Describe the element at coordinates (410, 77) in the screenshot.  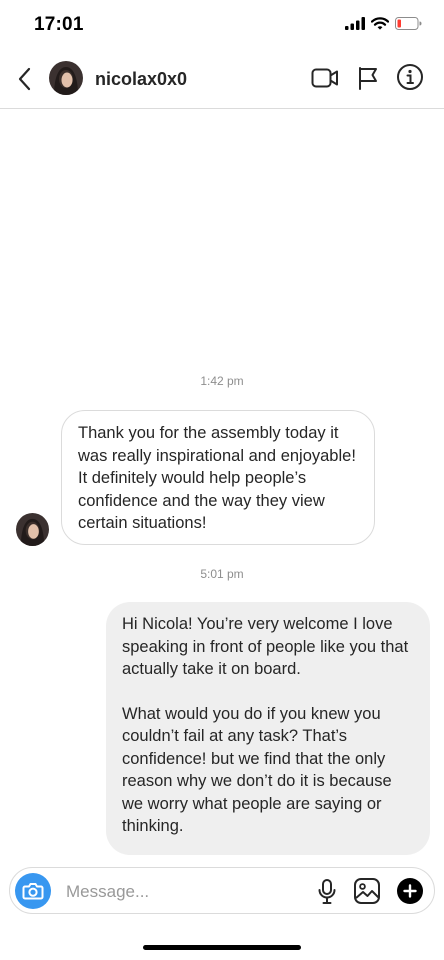
I see `info-icon` at that location.